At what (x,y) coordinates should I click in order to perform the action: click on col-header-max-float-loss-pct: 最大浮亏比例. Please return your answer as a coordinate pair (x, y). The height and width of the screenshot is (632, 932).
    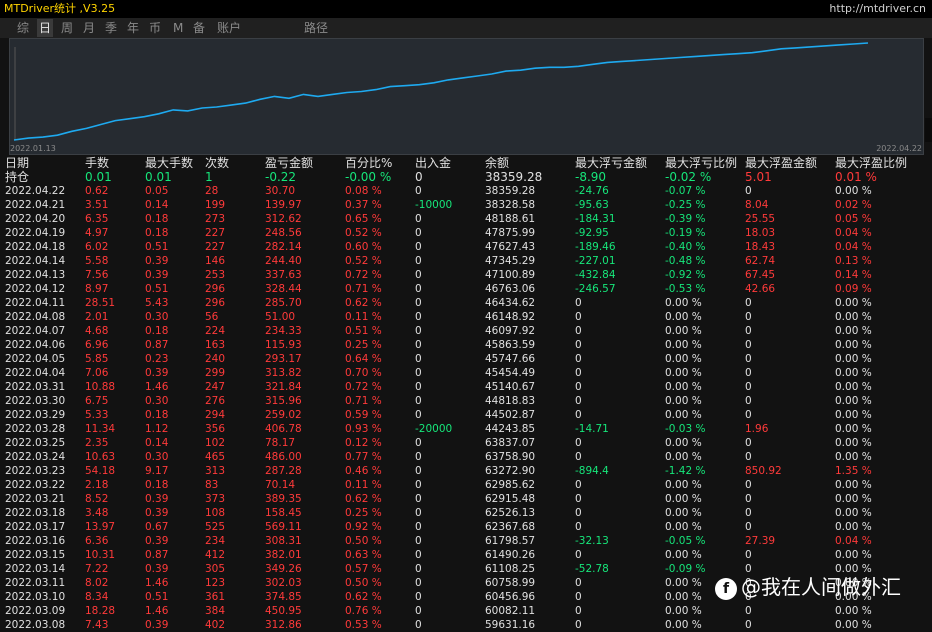
    Looking at the image, I should click on (701, 163).